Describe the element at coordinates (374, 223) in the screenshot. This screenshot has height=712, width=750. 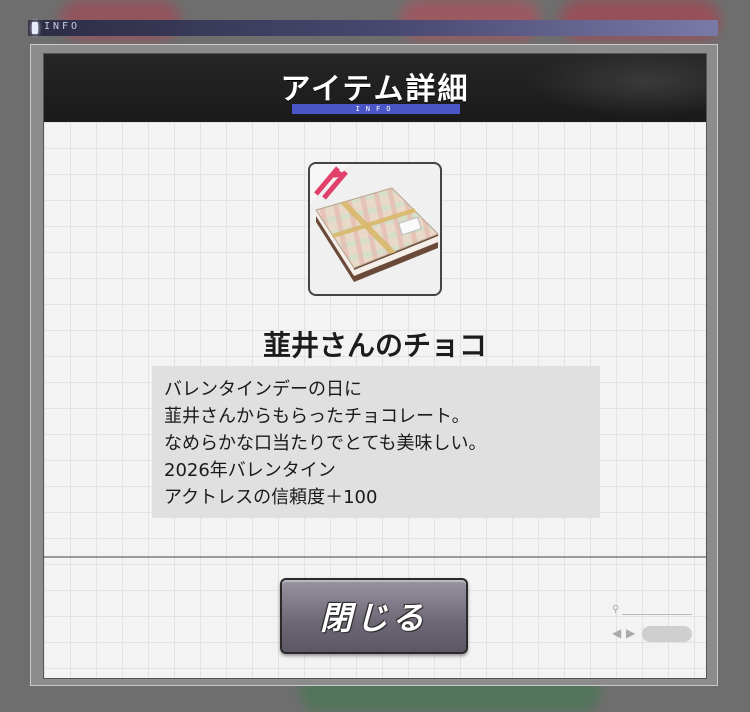
I see `chocolate-gift-box-icon` at that location.